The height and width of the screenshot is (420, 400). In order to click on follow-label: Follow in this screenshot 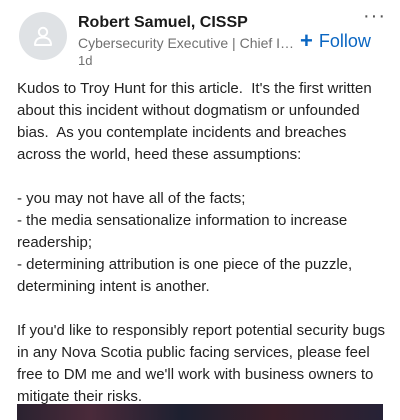, I will do `click(344, 40)`.